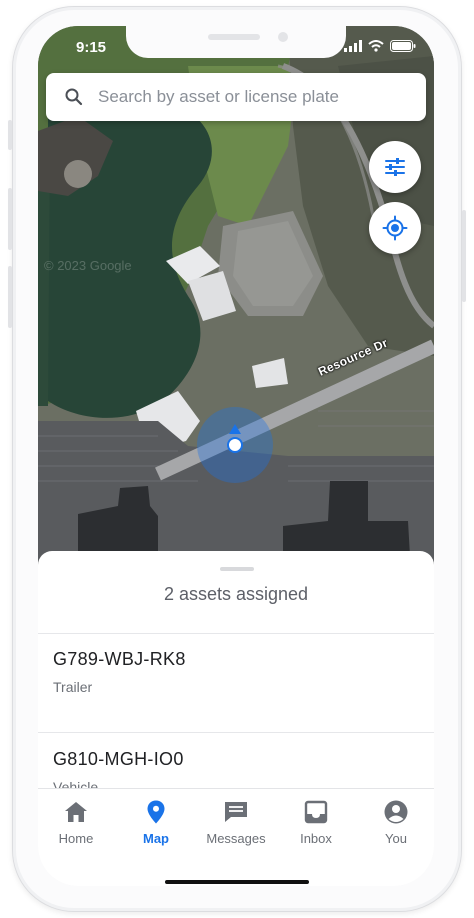  What do you see at coordinates (316, 825) in the screenshot?
I see `tab-inbox: Inbox` at bounding box center [316, 825].